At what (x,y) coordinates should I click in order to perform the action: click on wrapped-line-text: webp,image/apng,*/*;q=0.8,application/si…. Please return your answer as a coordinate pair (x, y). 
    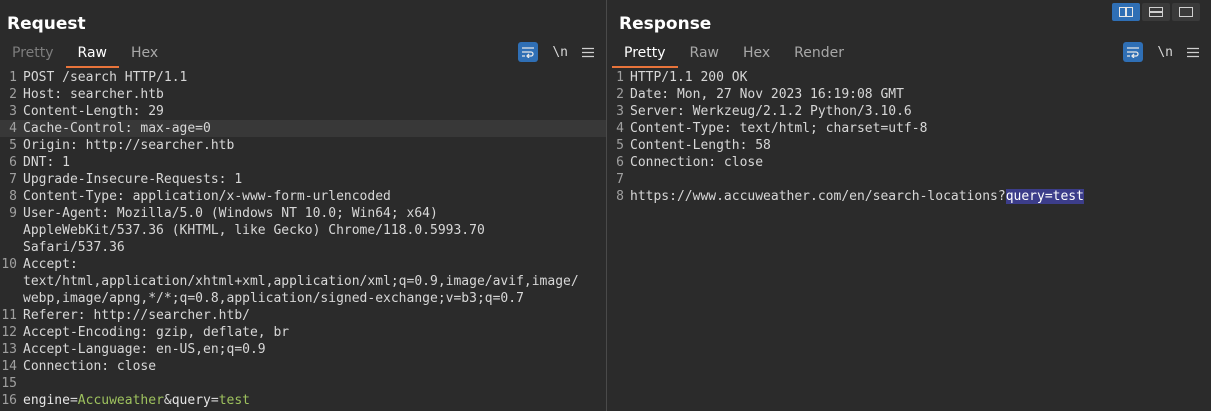
    Looking at the image, I should click on (273, 298).